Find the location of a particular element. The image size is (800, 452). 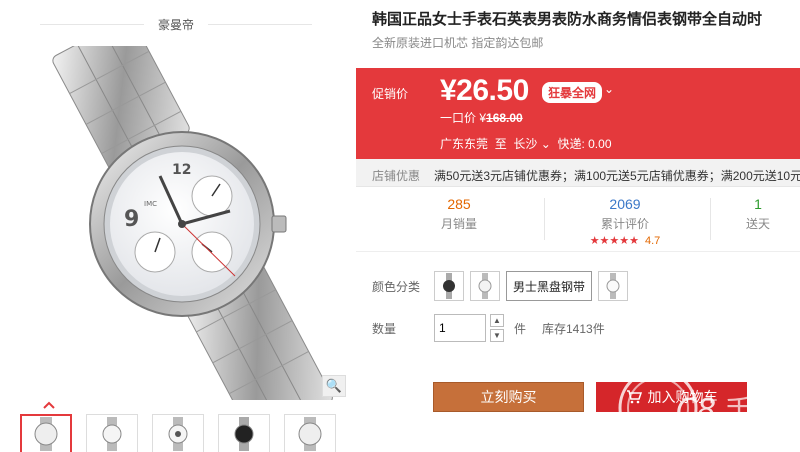

thumbnail-up-arrow-icon is located at coordinates (49, 405).